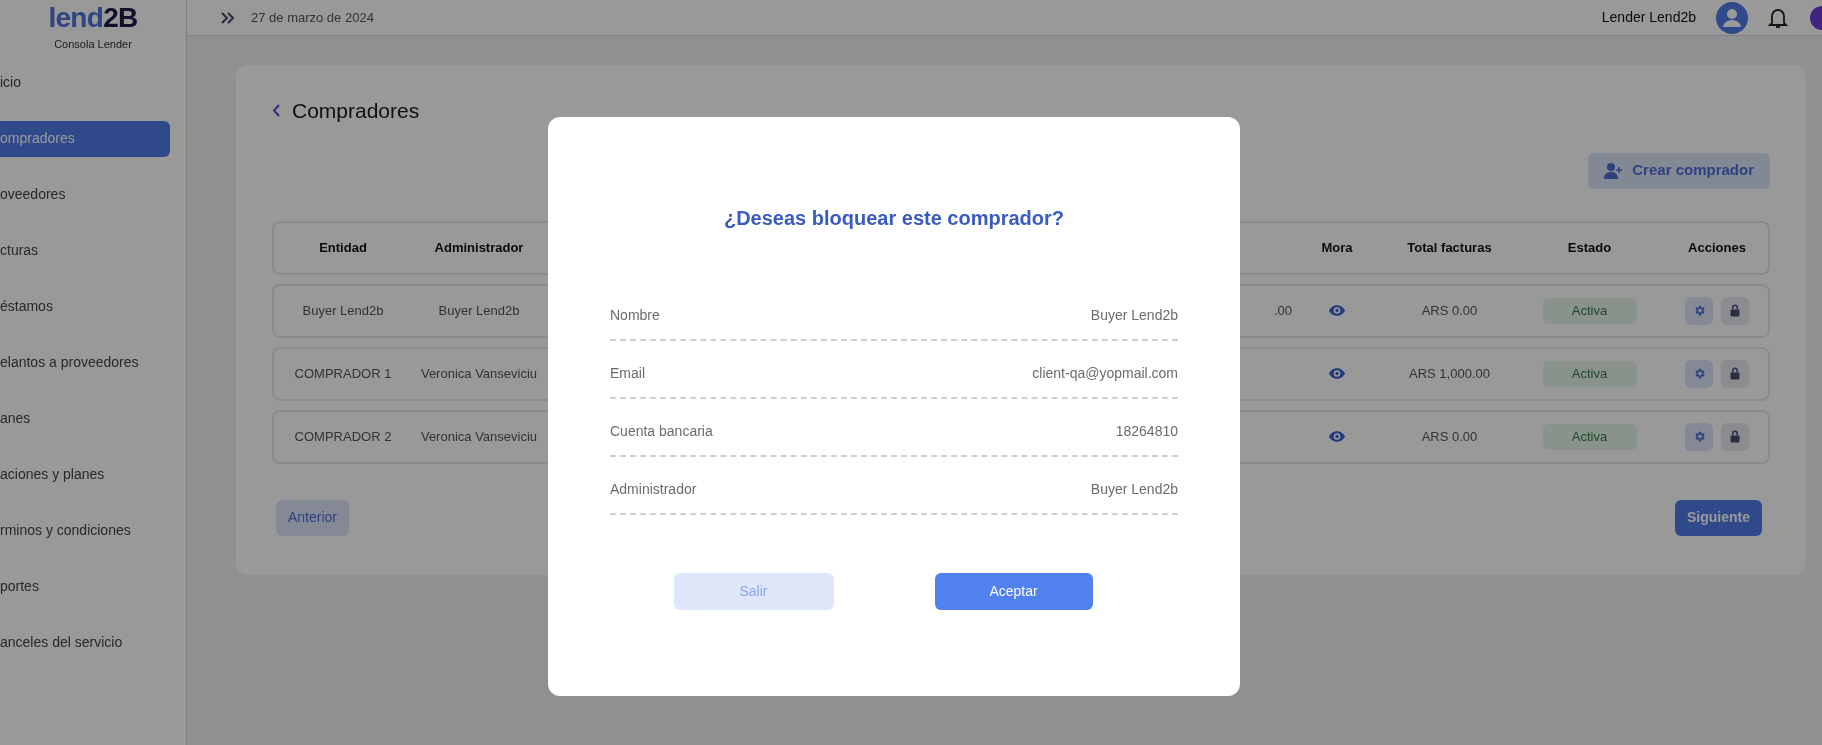 The image size is (1822, 745). I want to click on detail-value: client-qa@yopmail.com, so click(1105, 373).